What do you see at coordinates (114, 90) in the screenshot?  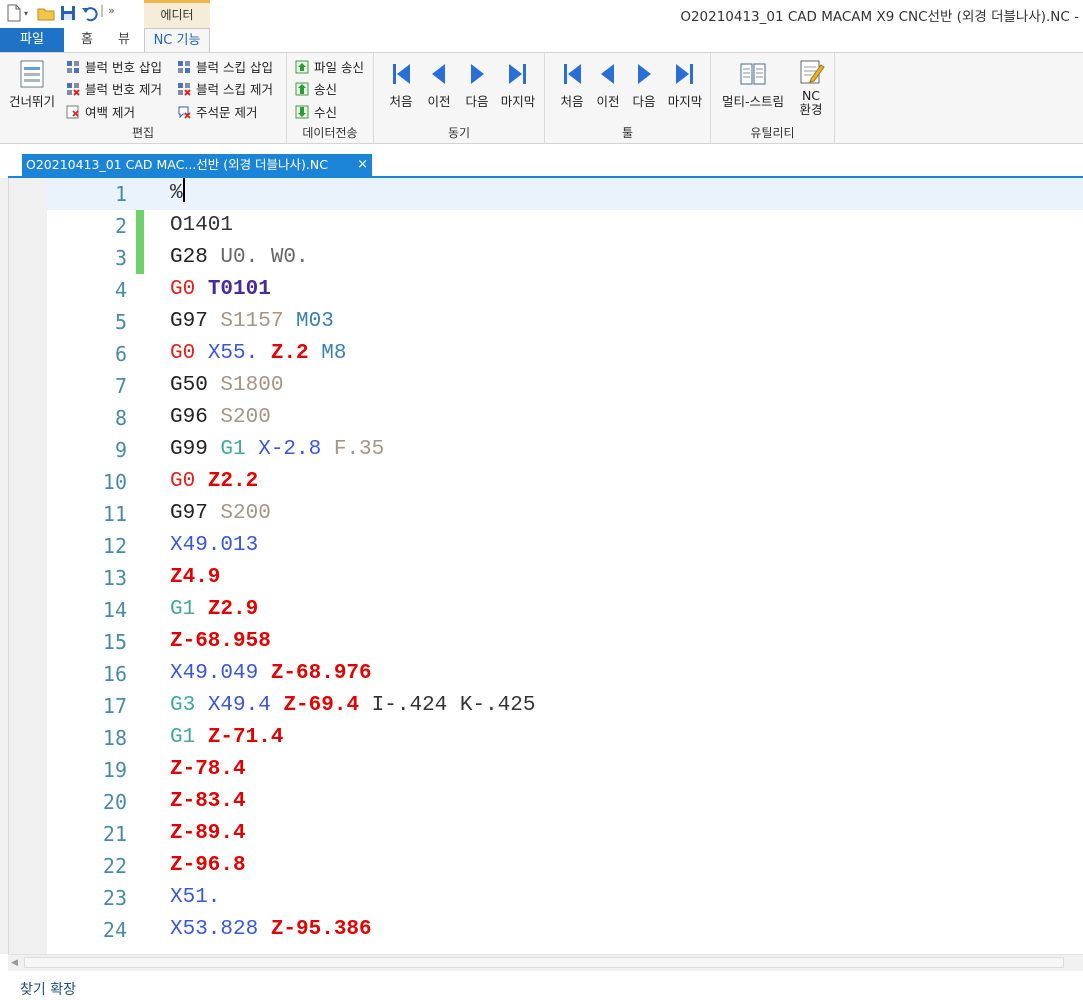 I see `block-number-remove-button: 블럭 번호 제거` at bounding box center [114, 90].